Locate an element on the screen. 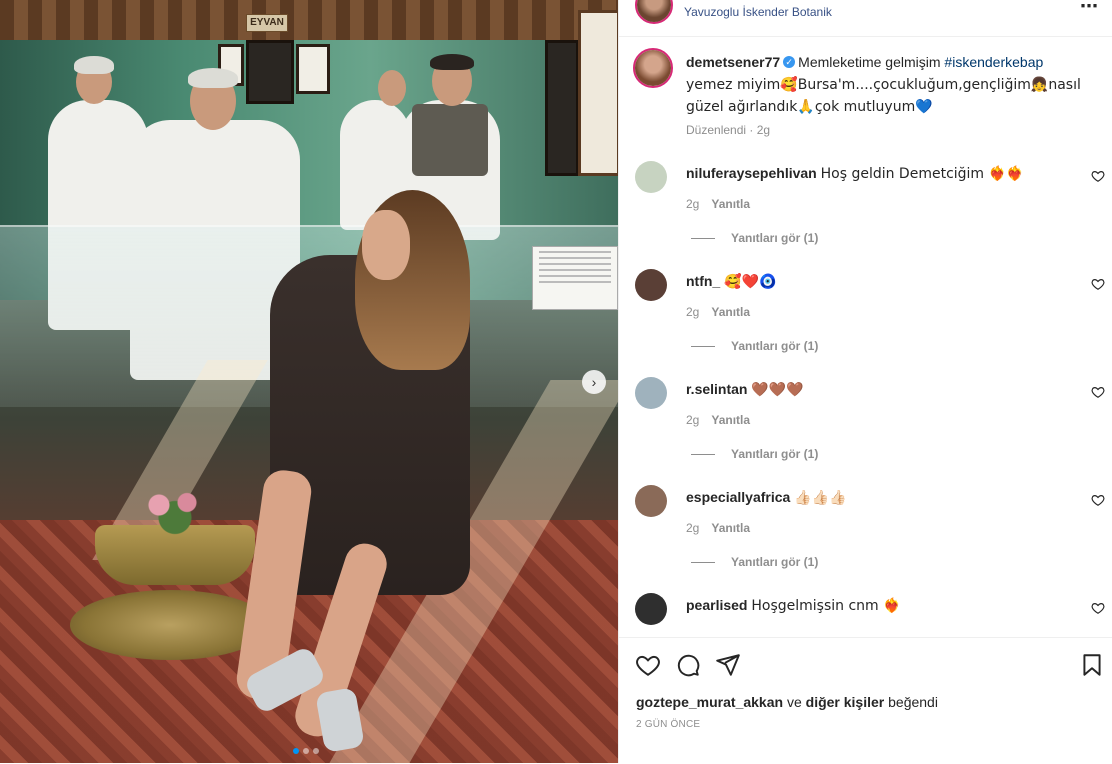 This screenshot has width=1112, height=764. share-icon is located at coordinates (728, 665).